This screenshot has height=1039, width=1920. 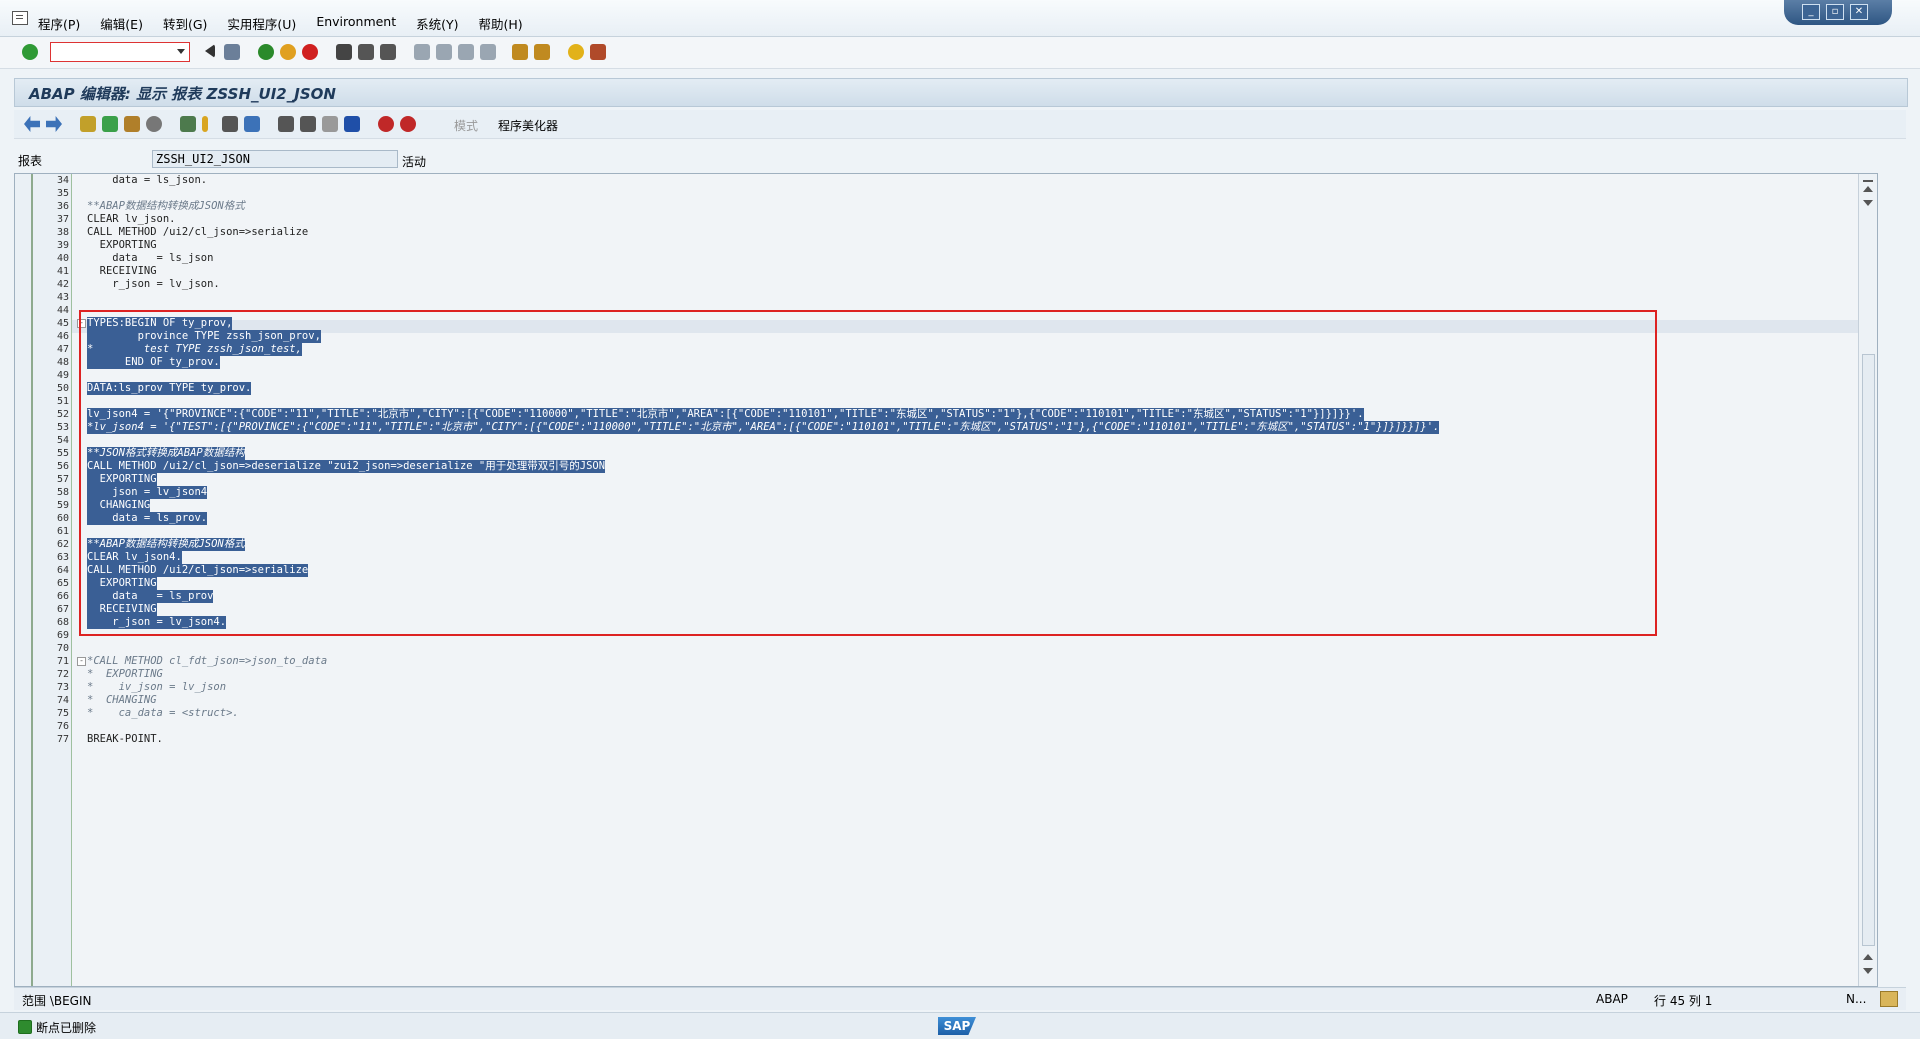 What do you see at coordinates (120, 52) in the screenshot?
I see `command-field` at bounding box center [120, 52].